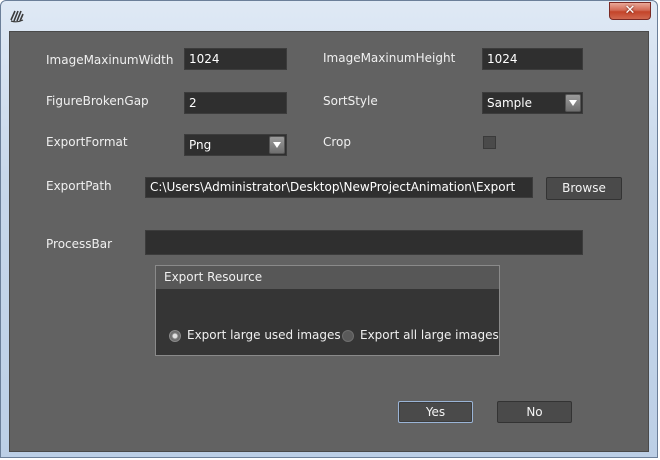 The height and width of the screenshot is (460, 660). Describe the element at coordinates (17, 16) in the screenshot. I see `app-logo-icon` at that location.